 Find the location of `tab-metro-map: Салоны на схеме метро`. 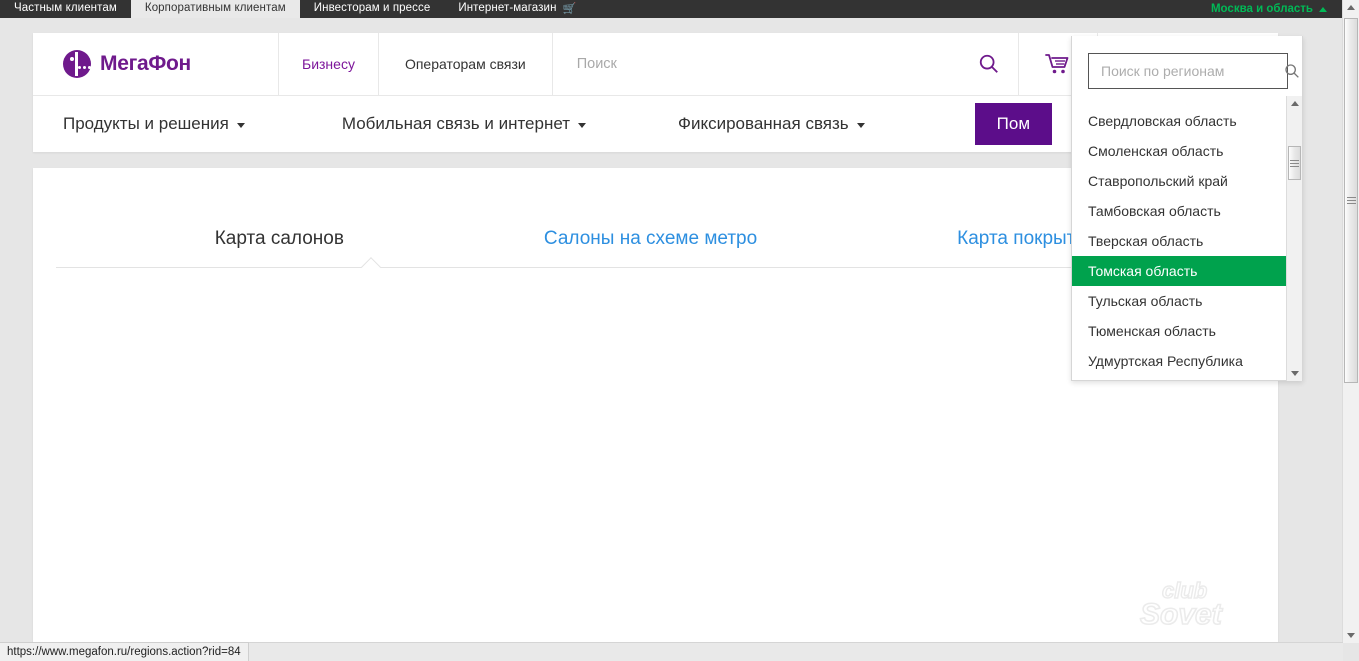

tab-metro-map: Салоны на схеме метро is located at coordinates (650, 239).